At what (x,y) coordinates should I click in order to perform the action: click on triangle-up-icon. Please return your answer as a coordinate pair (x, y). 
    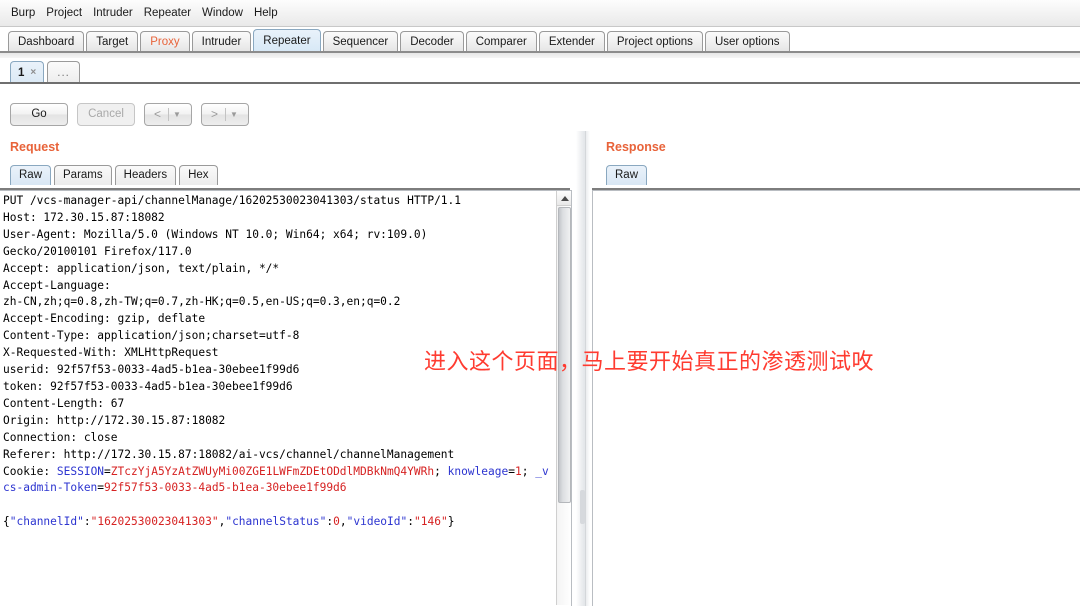
    Looking at the image, I should click on (564, 198).